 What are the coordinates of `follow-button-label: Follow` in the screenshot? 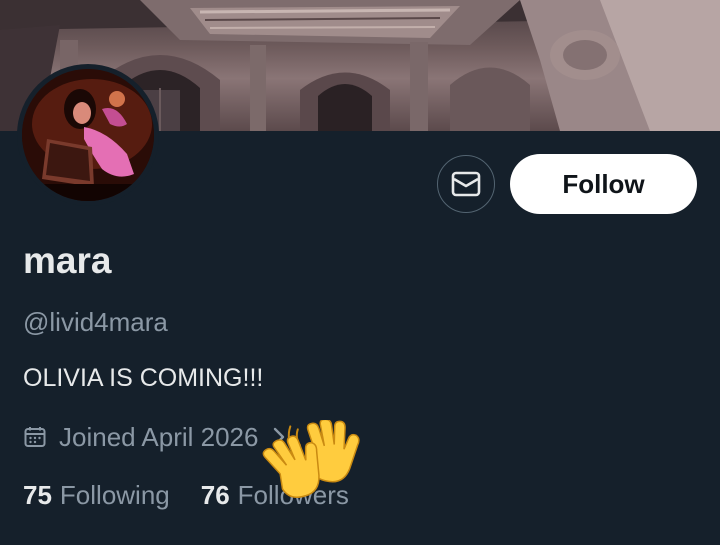 It's located at (603, 183).